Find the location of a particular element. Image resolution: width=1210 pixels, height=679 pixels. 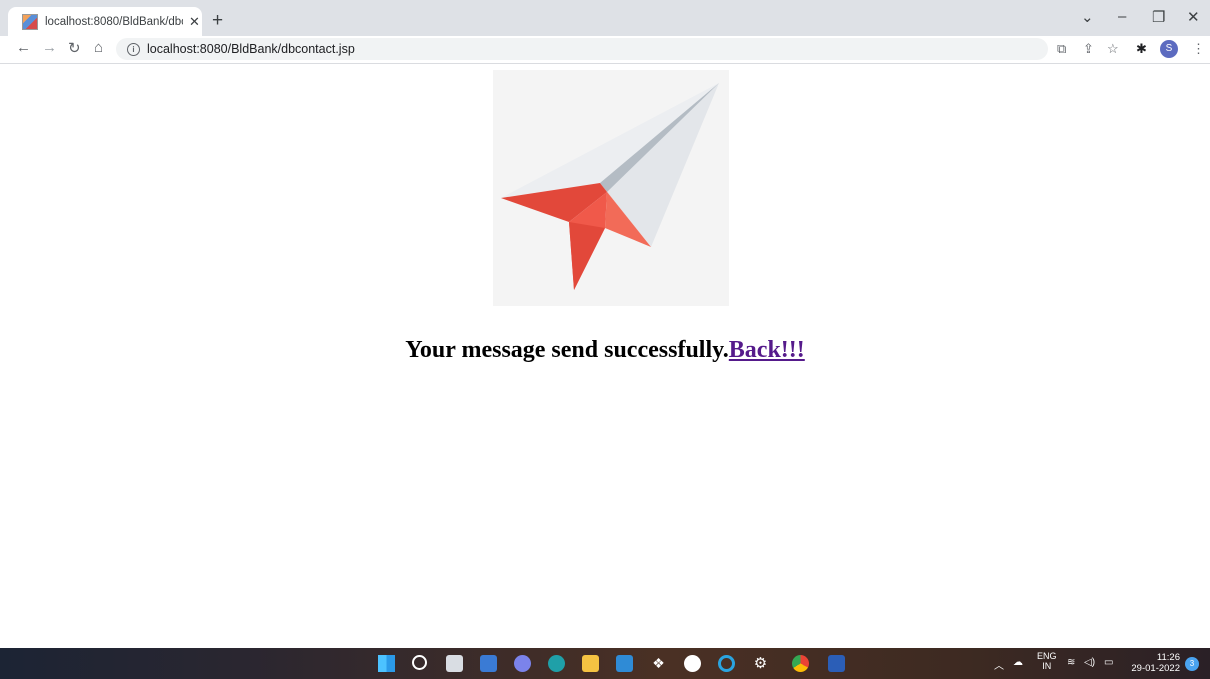

chrome-icon is located at coordinates (800, 663).